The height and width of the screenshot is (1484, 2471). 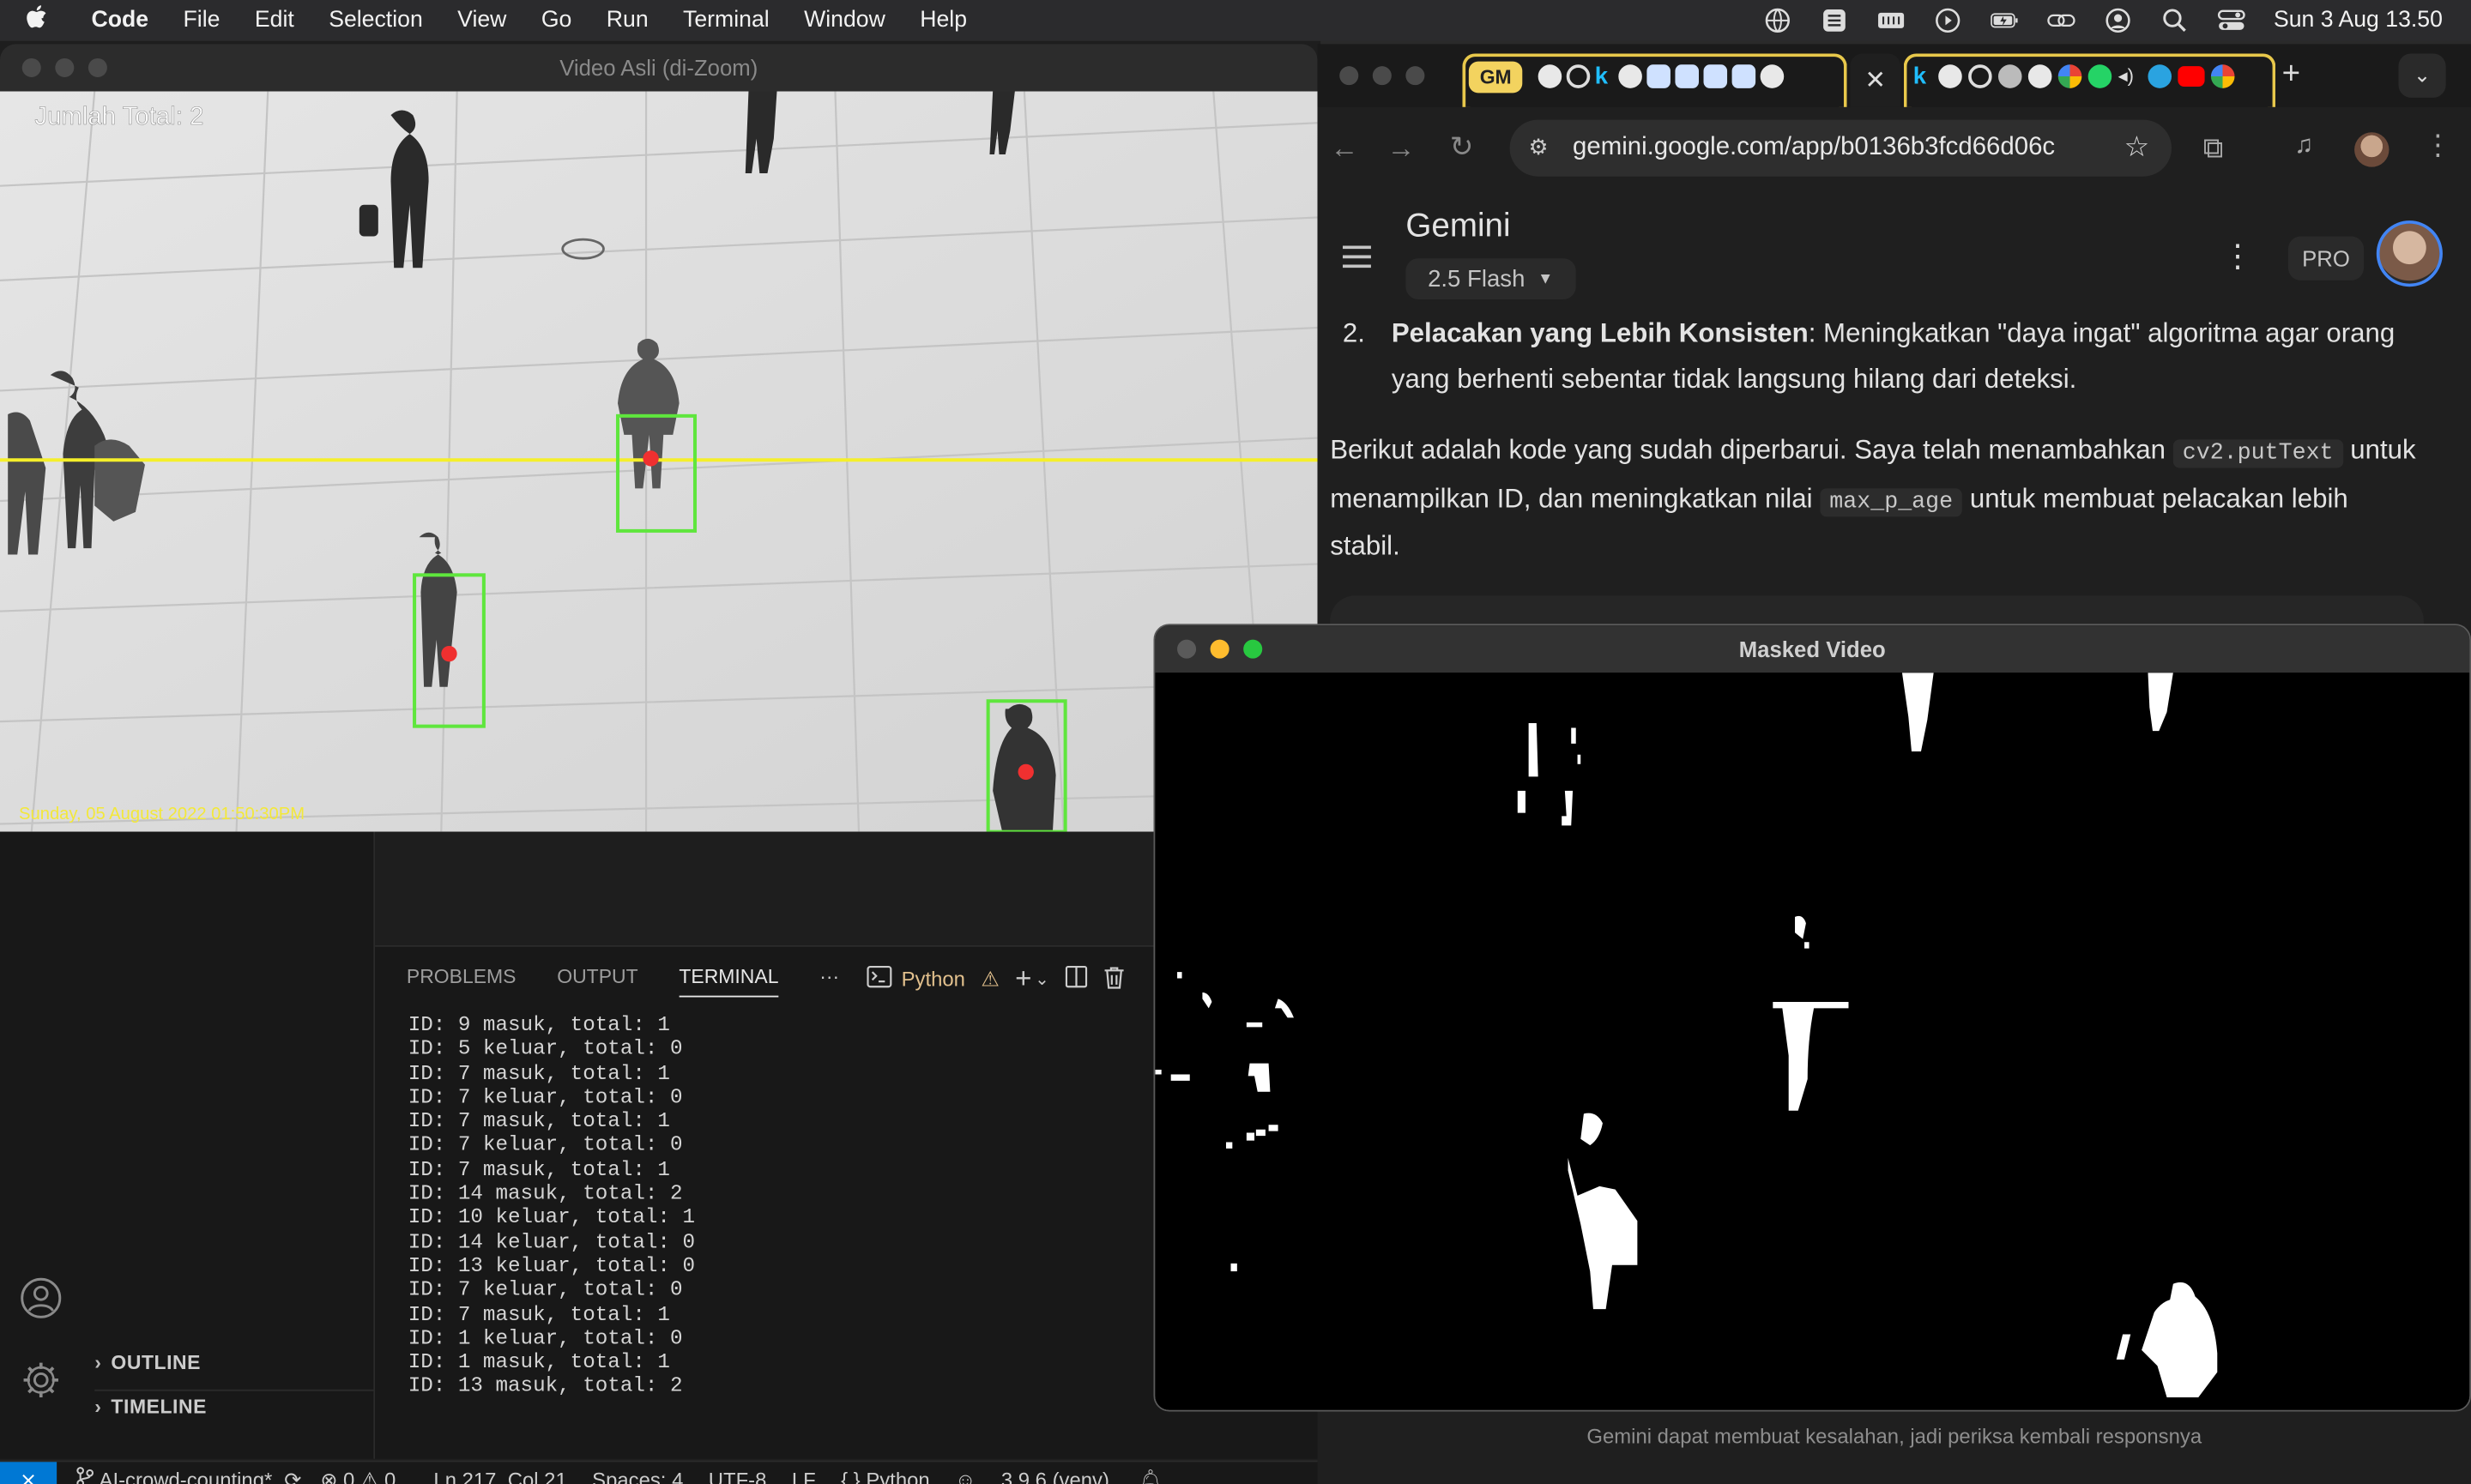 I want to click on new-terminal-button: +, so click(x=1023, y=979).